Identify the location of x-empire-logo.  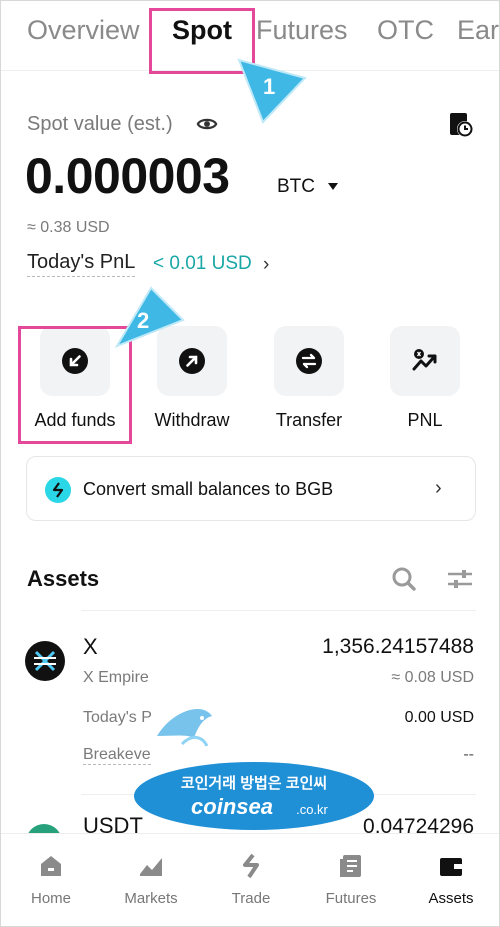
(45, 661).